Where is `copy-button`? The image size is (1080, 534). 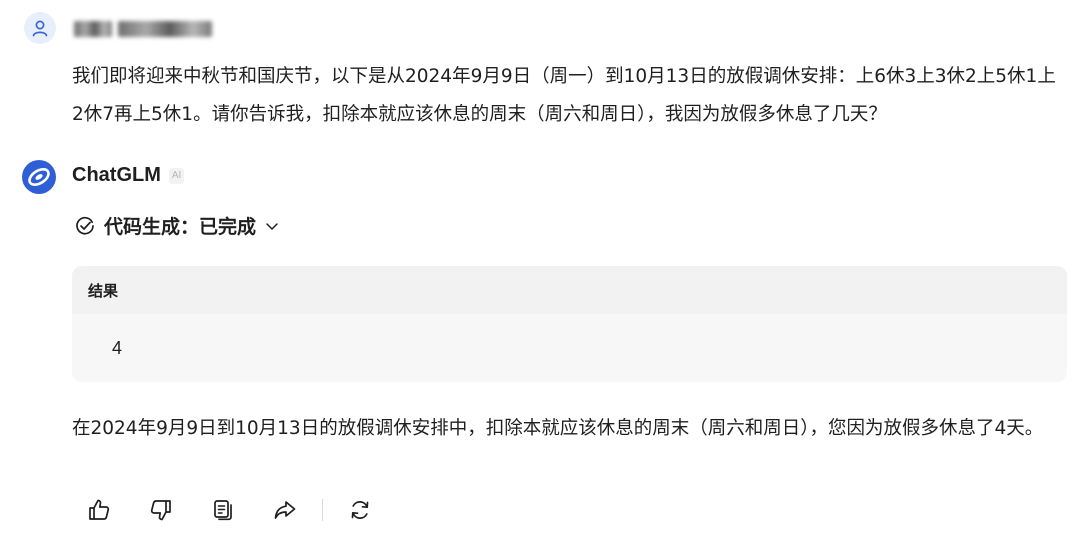 copy-button is located at coordinates (223, 510).